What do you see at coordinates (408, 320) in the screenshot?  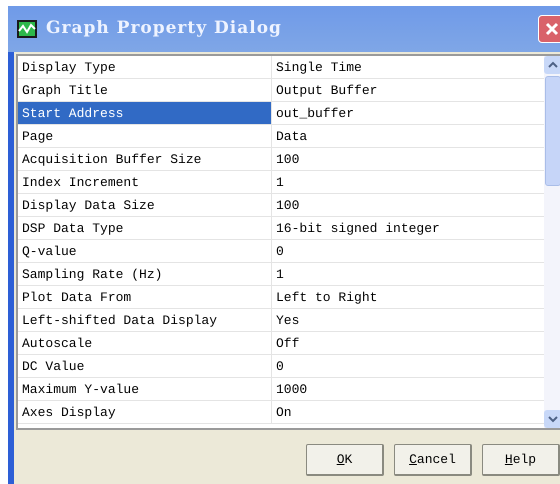 I see `property-value: Yes` at bounding box center [408, 320].